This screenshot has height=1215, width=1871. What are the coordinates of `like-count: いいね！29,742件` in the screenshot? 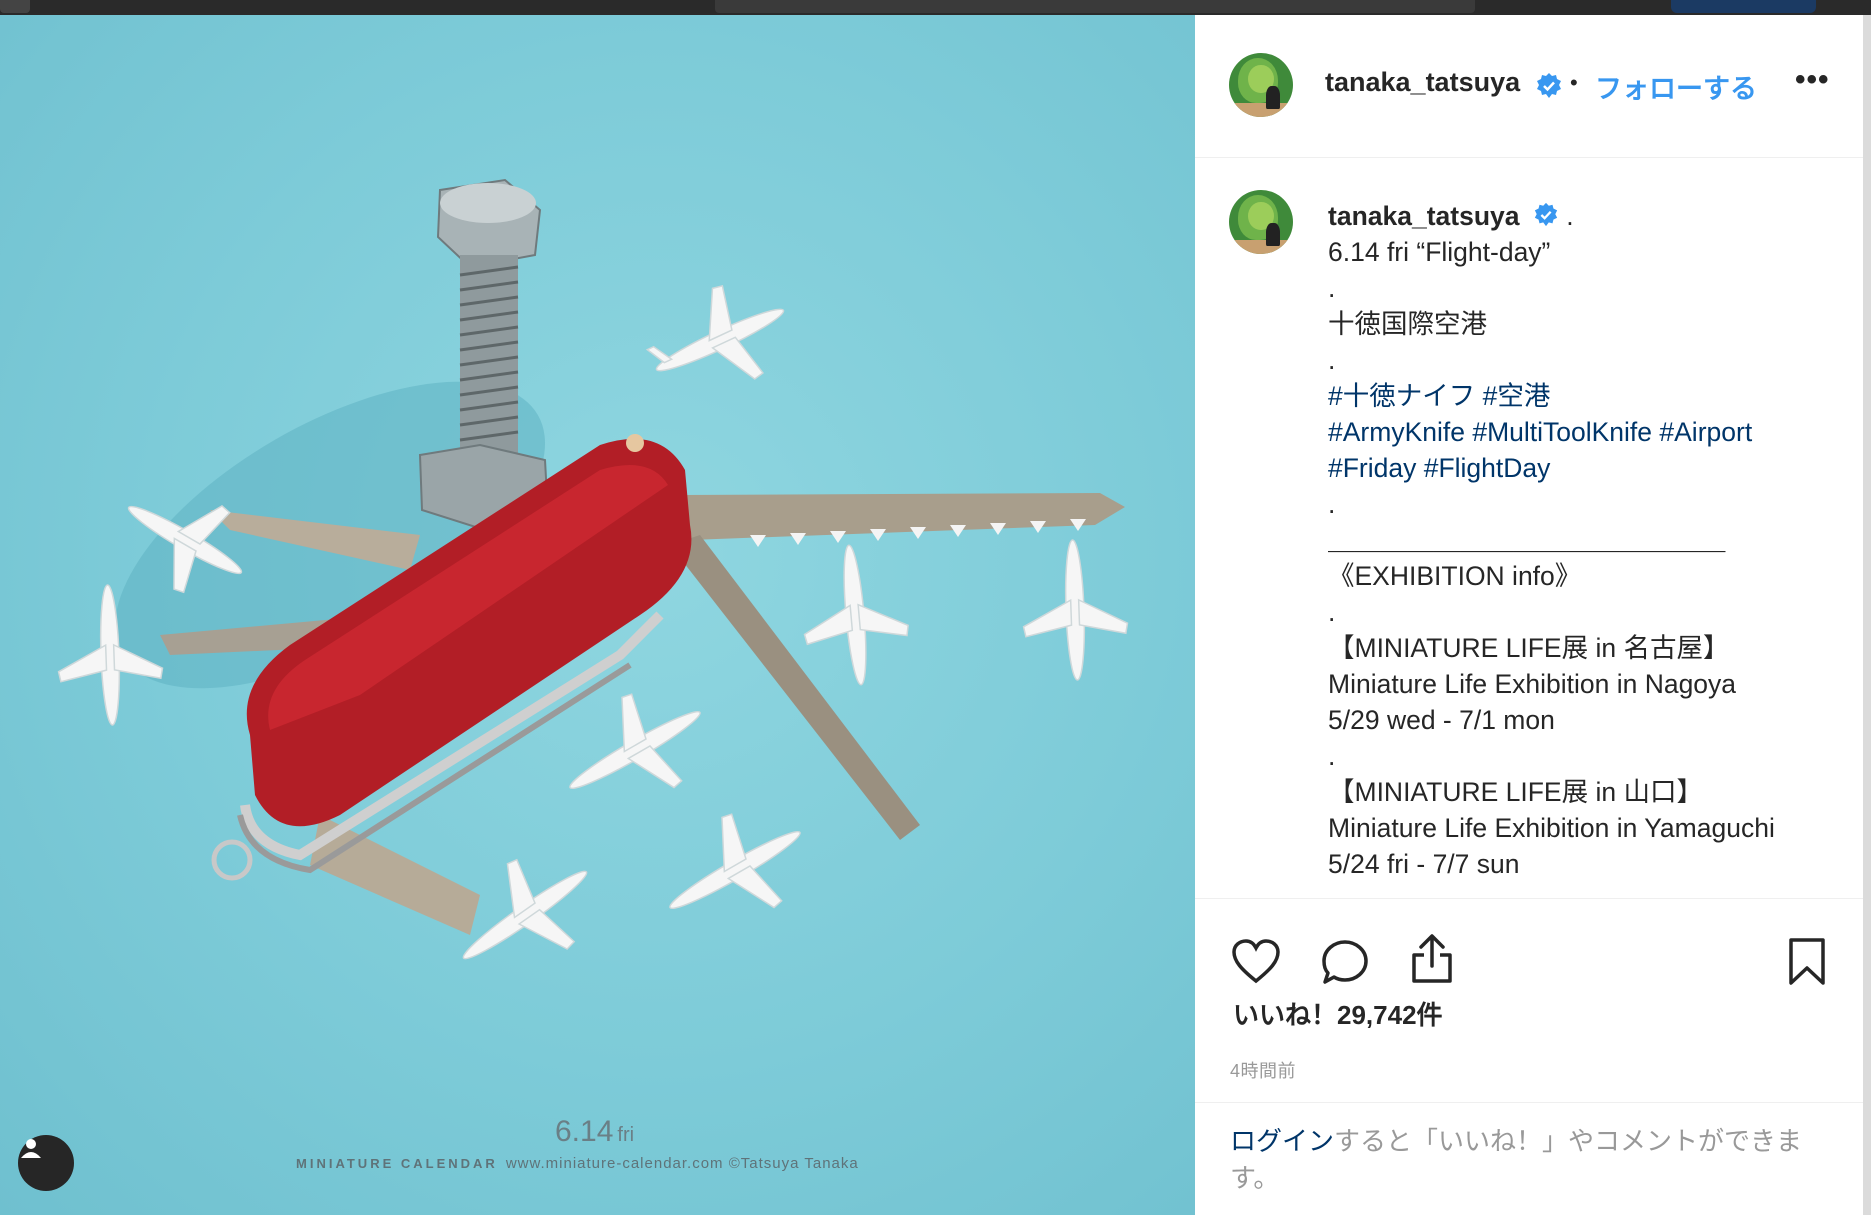 It's located at (1338, 1013).